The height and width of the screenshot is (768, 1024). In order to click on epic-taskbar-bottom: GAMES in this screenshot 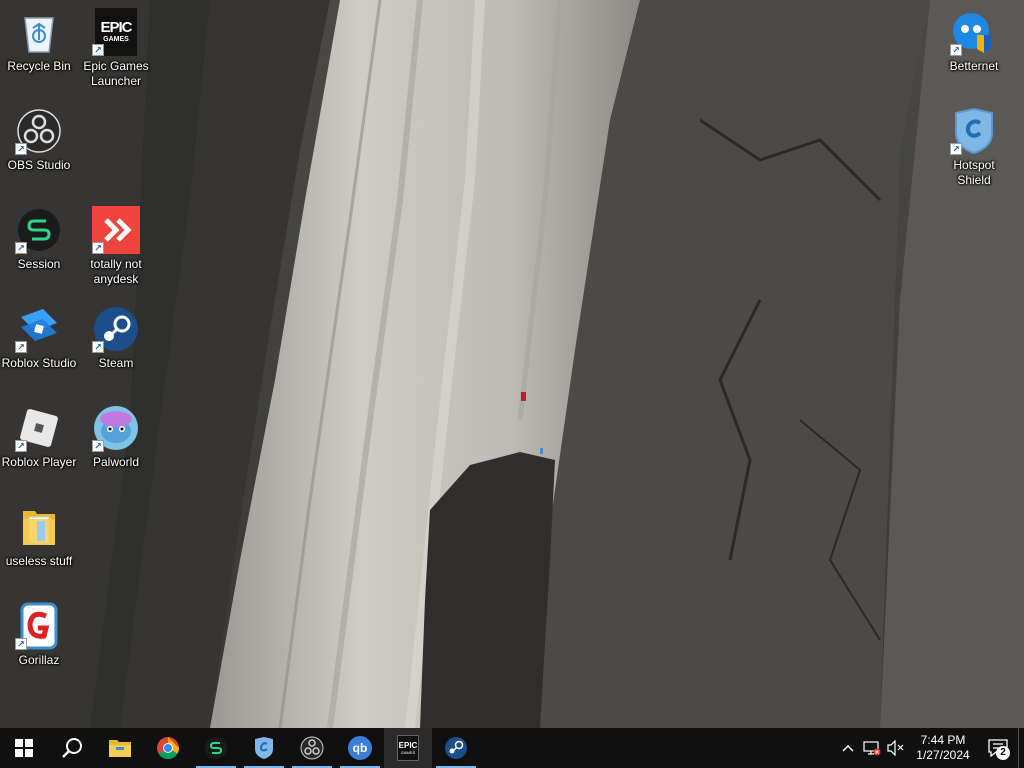, I will do `click(408, 752)`.